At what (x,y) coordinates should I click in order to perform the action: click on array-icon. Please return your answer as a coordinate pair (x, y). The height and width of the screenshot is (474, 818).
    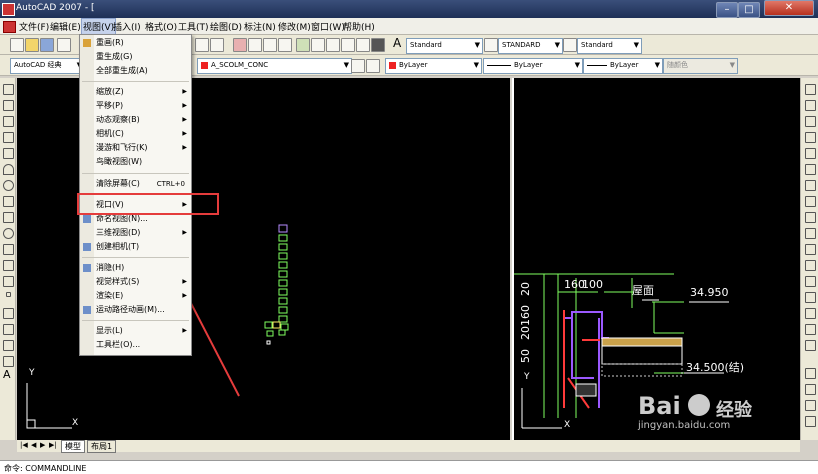
    Looking at the image, I should click on (810, 153).